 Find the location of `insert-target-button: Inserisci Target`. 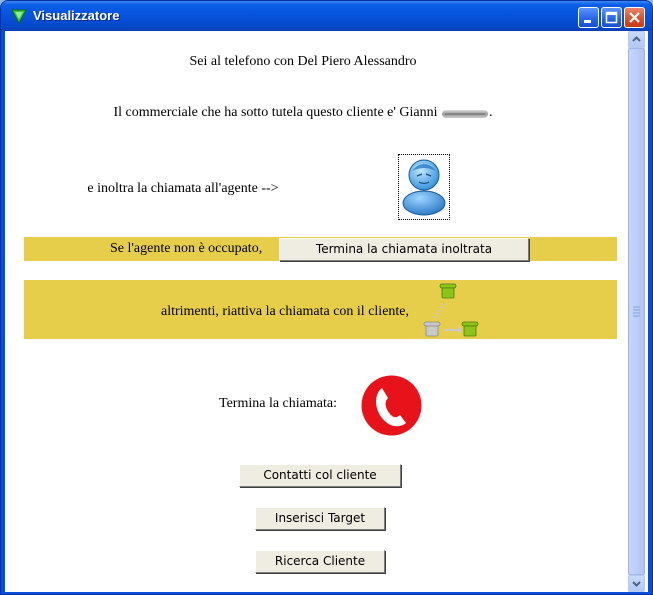

insert-target-button: Inserisci Target is located at coordinates (320, 518).